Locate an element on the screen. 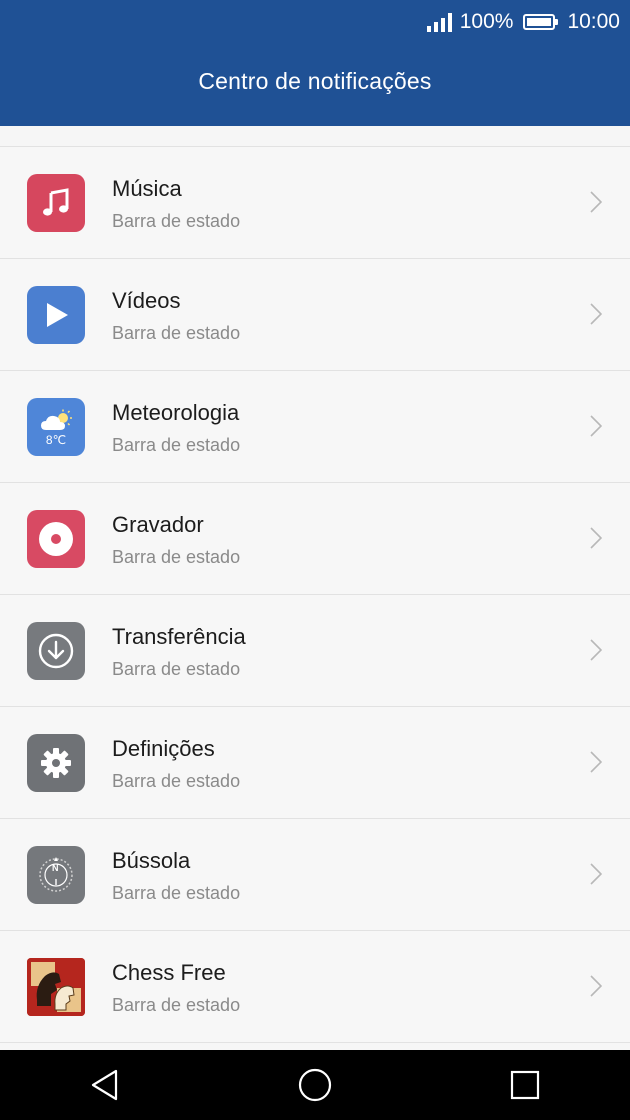 Image resolution: width=630 pixels, height=1120 pixels. clock: 10:00 is located at coordinates (593, 21).